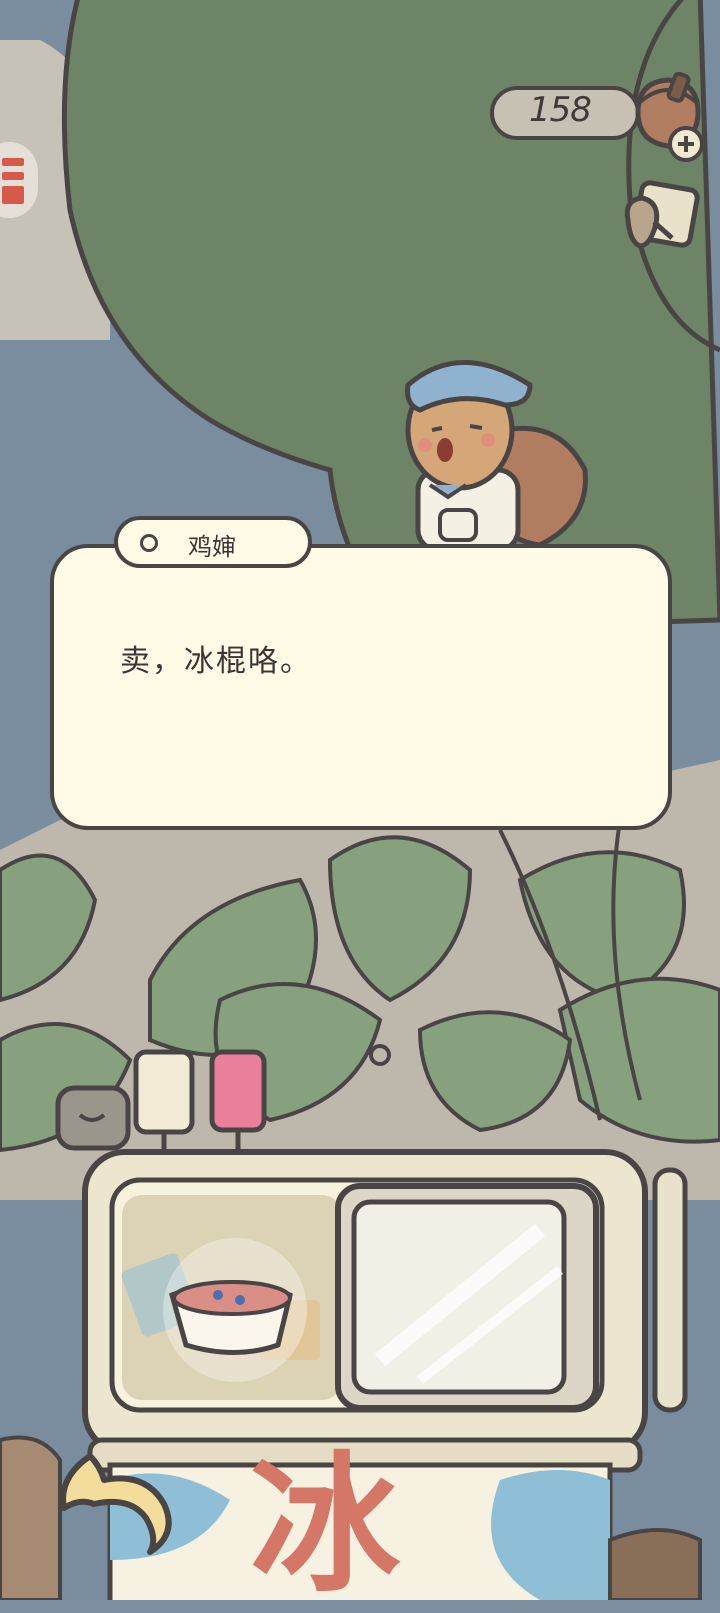 The width and height of the screenshot is (720, 1613). Describe the element at coordinates (325, 1525) in the screenshot. I see `cart-sign: 冰` at that location.